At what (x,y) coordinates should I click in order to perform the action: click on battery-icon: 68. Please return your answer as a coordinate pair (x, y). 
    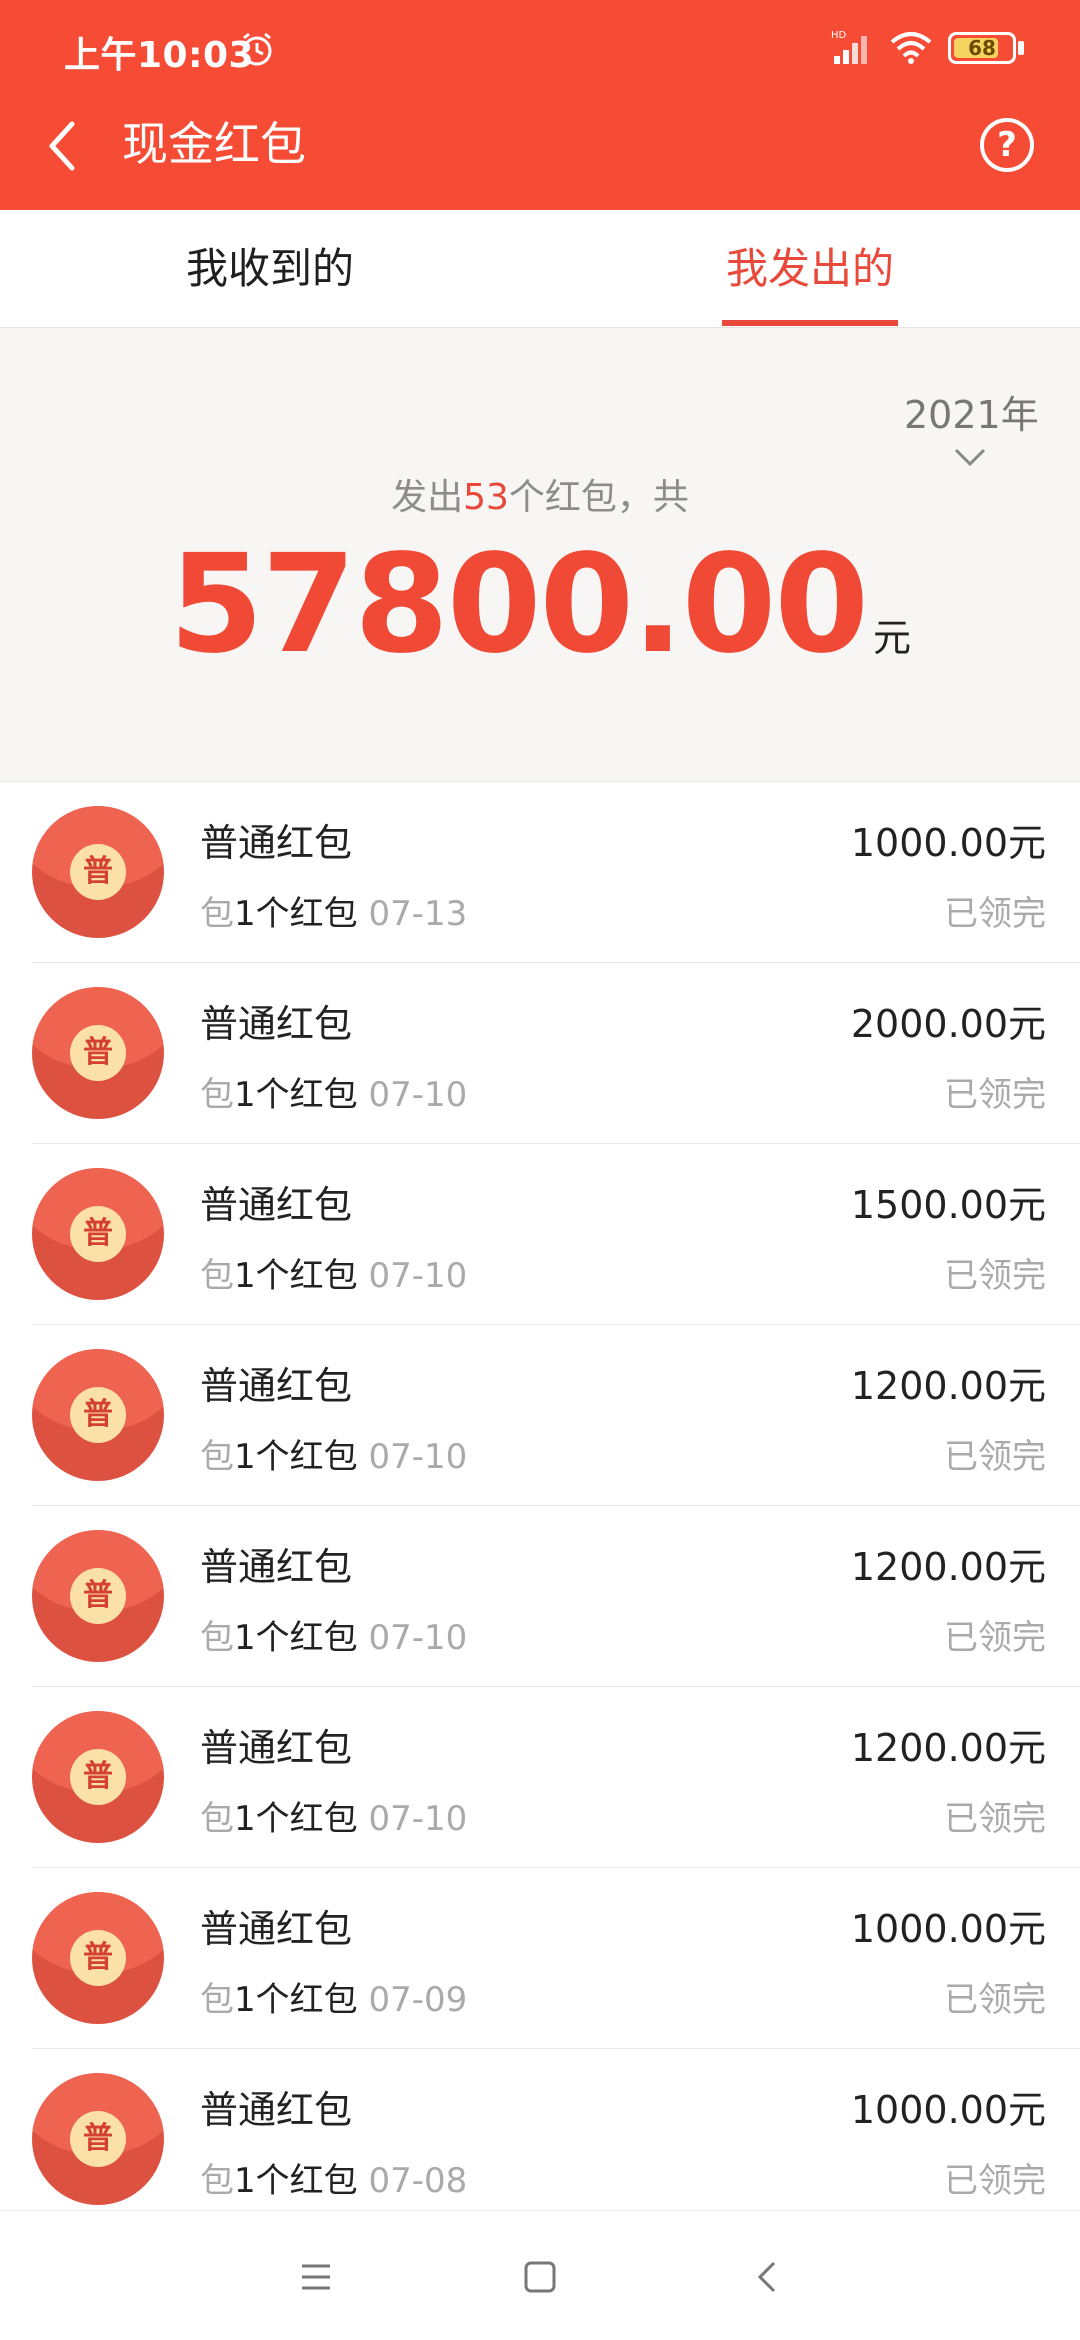
    Looking at the image, I should click on (982, 48).